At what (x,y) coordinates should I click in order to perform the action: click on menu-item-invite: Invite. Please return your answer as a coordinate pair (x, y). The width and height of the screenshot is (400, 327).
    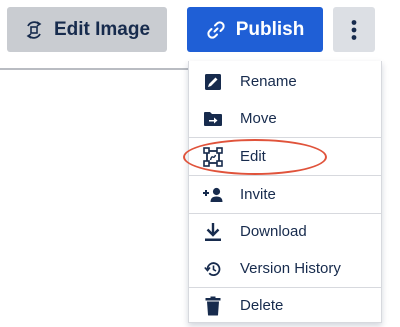
    Looking at the image, I should click on (285, 194).